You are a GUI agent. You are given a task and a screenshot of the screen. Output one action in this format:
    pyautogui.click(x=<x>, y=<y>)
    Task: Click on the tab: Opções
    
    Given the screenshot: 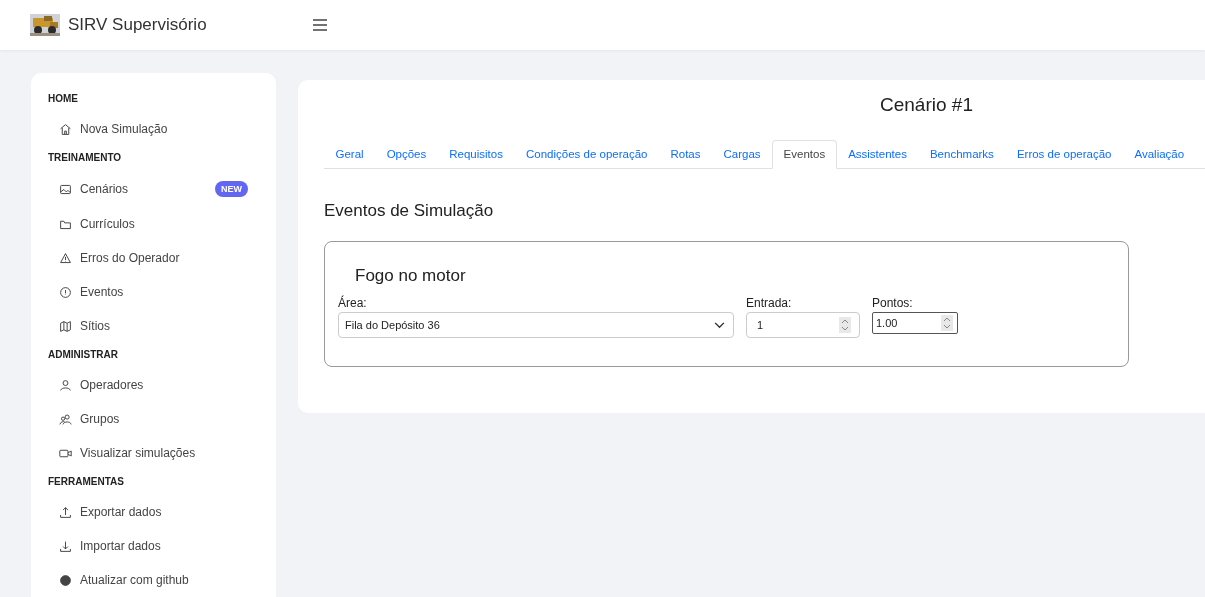 What is the action you would take?
    pyautogui.click(x=406, y=154)
    